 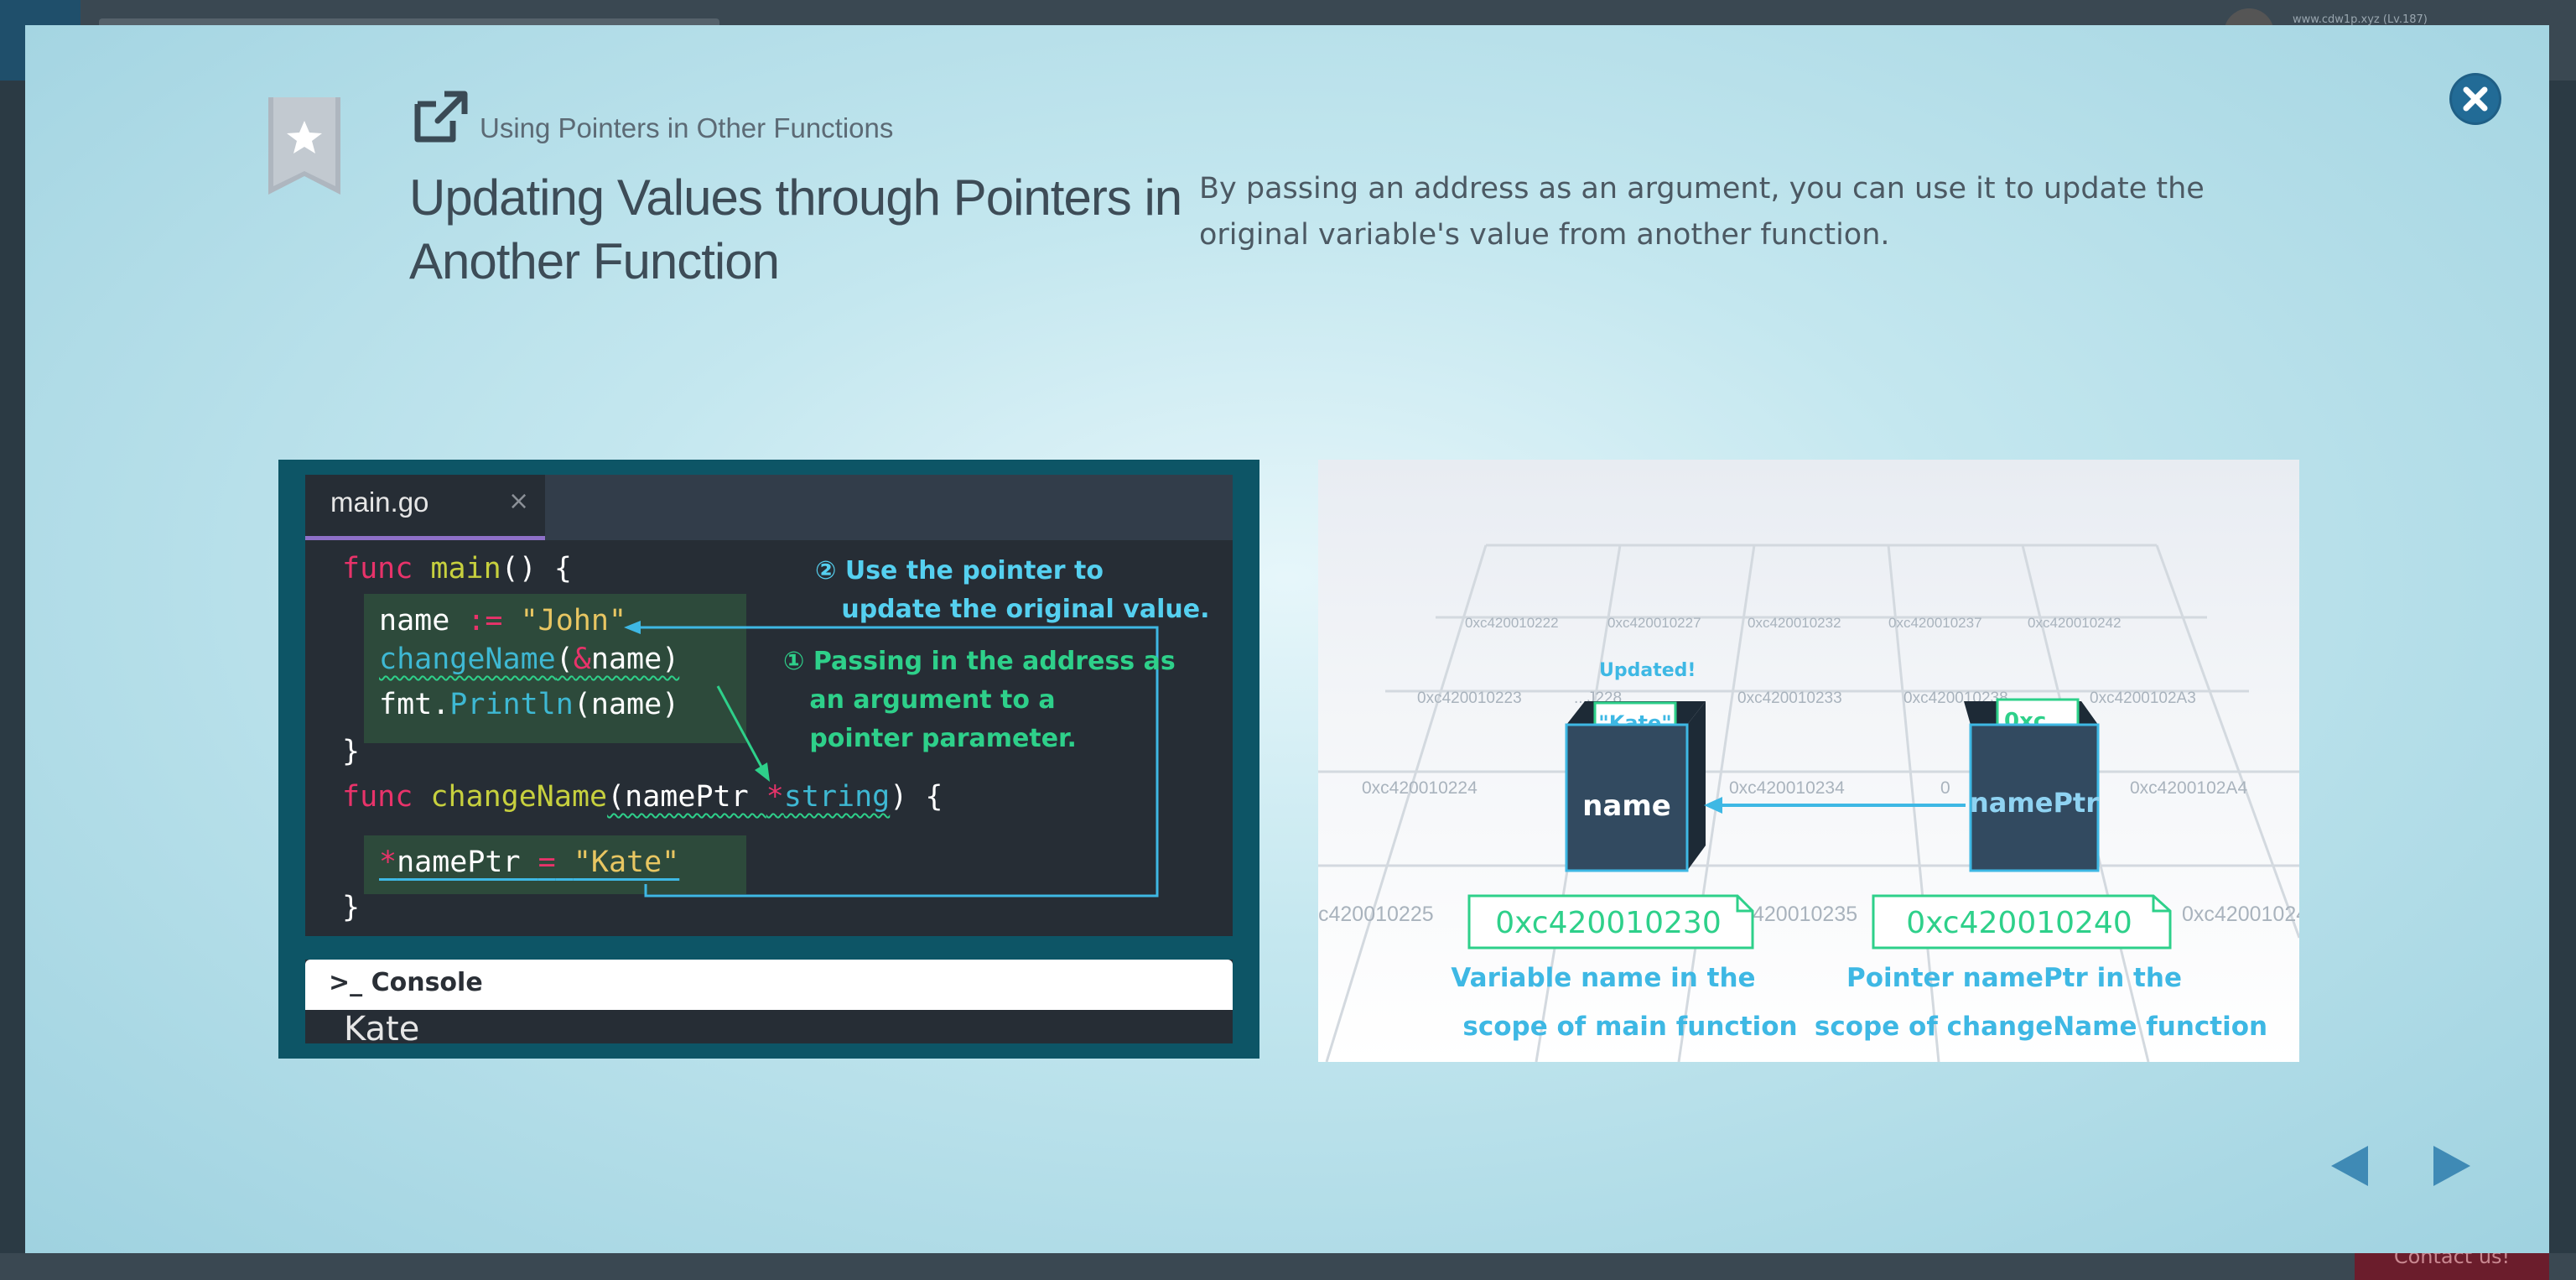 What do you see at coordinates (1626, 806) in the screenshot?
I see `svg-text: name` at bounding box center [1626, 806].